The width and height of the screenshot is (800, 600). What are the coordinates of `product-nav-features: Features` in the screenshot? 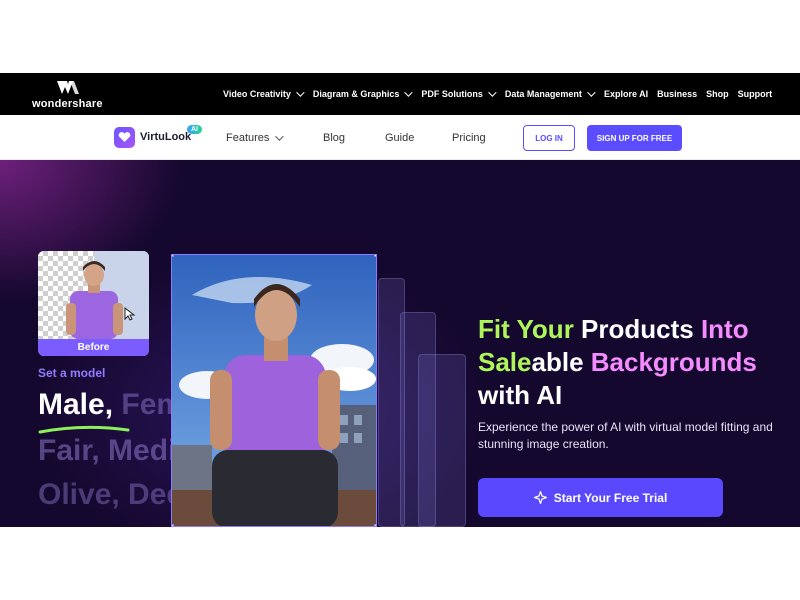 It's located at (255, 138).